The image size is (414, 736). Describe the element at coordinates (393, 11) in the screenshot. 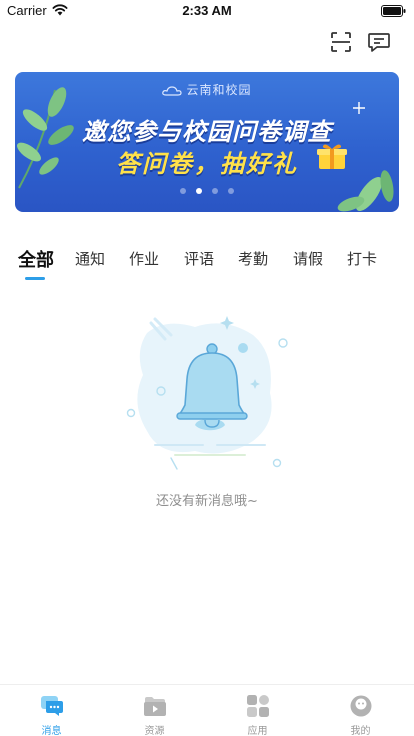

I see `battery-icon` at that location.